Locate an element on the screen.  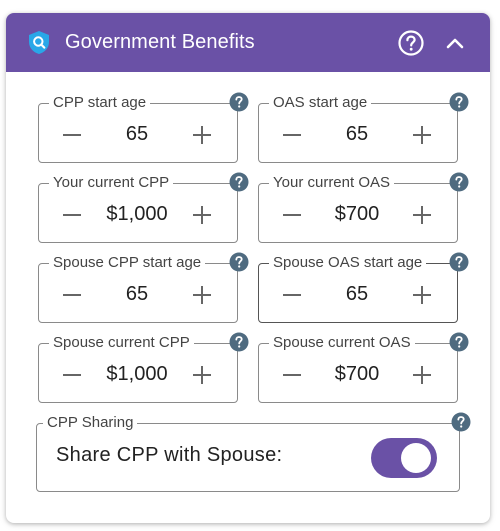
field-label: CPP start age is located at coordinates (100, 103).